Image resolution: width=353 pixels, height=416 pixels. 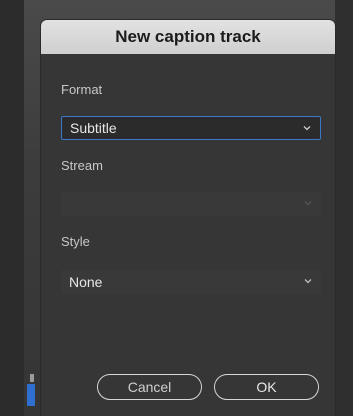 I want to click on dialog-title-bar: New caption track, so click(x=188, y=37).